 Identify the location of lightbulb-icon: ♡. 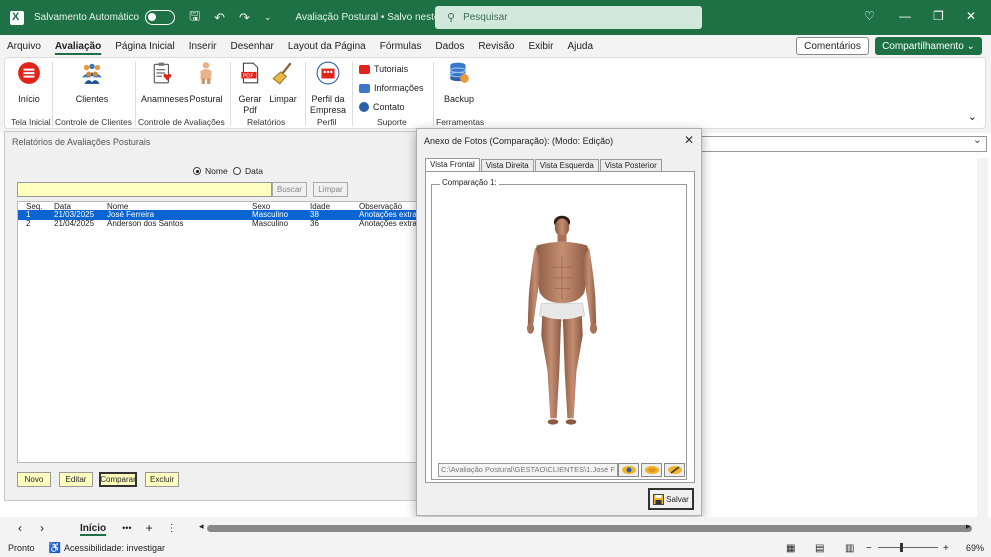
(869, 16).